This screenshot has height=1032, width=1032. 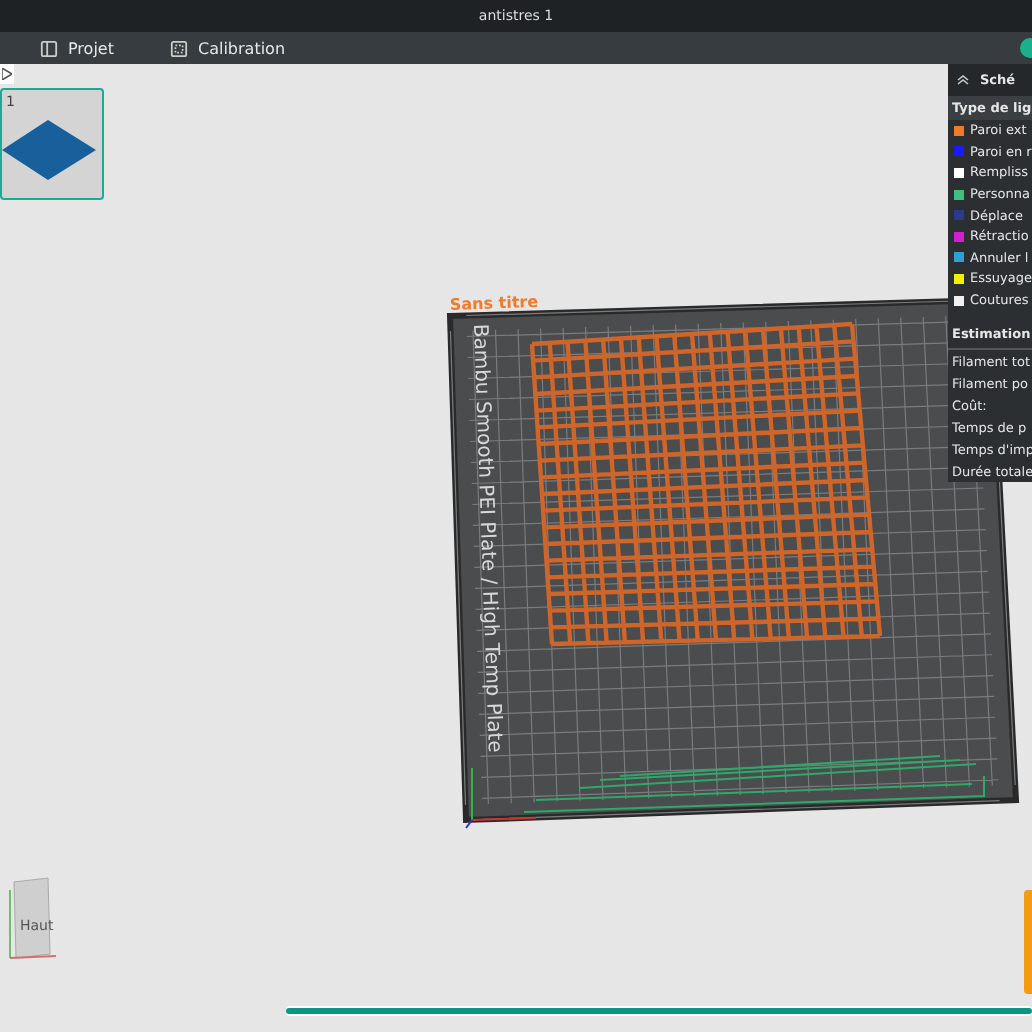 I want to click on collapse-icon, so click(x=963, y=80).